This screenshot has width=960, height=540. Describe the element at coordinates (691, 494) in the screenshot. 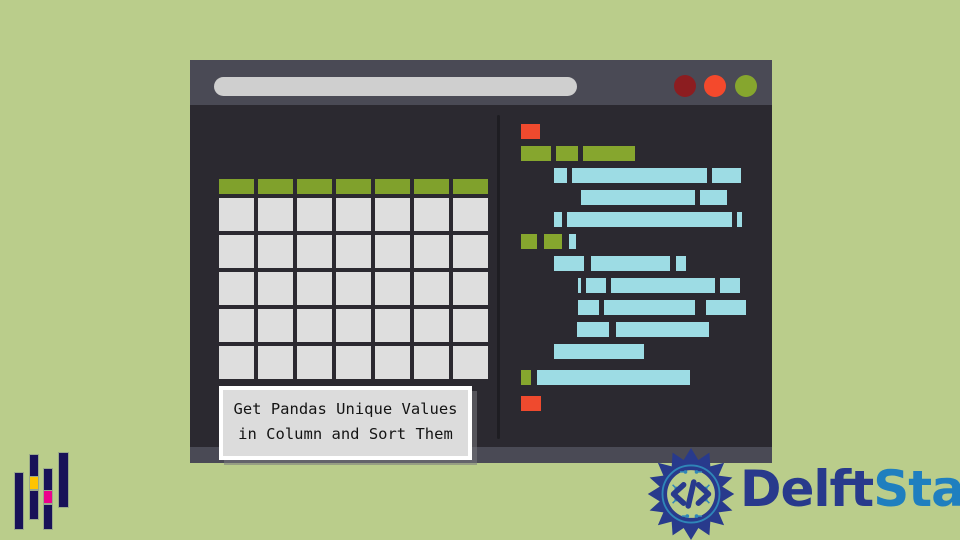

I see `delftstack-emblem-icon` at that location.